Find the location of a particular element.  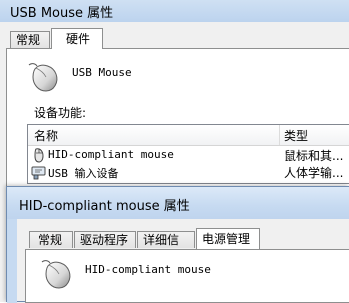

device-name: HID-compliant mouse is located at coordinates (148, 269).